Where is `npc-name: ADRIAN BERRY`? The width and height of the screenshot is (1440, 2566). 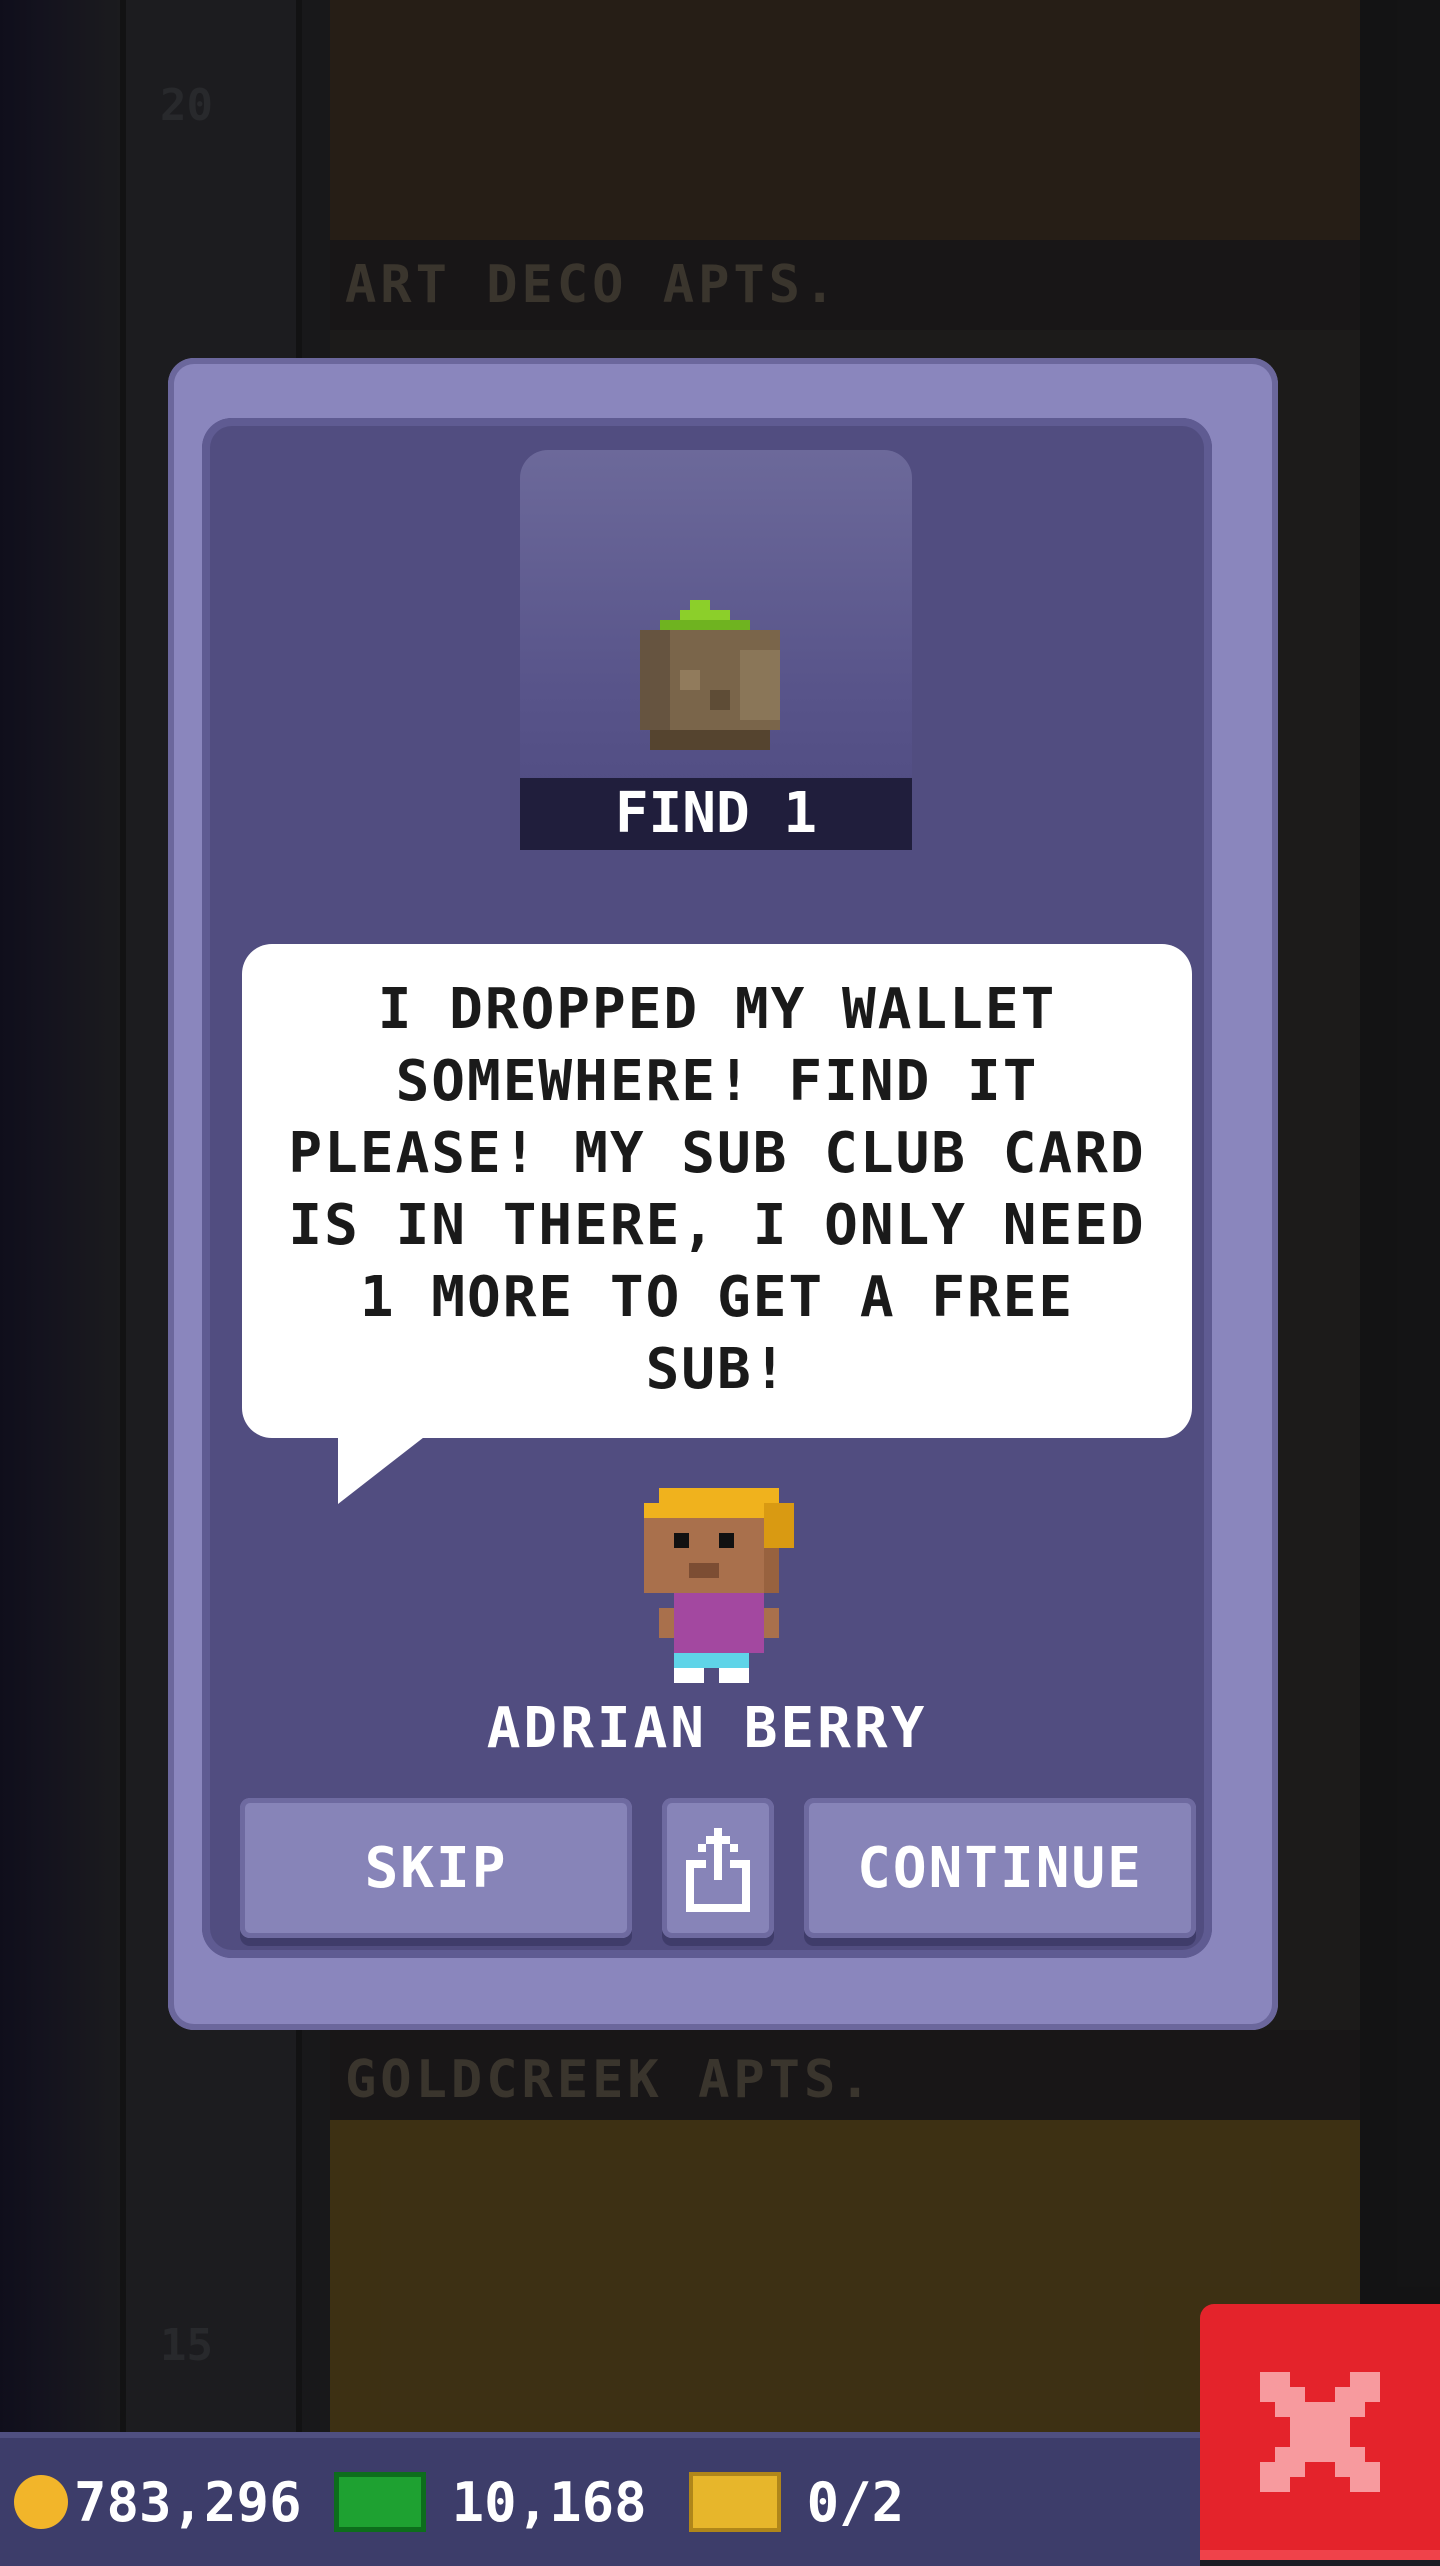
npc-name: ADRIAN BERRY is located at coordinates (707, 1728).